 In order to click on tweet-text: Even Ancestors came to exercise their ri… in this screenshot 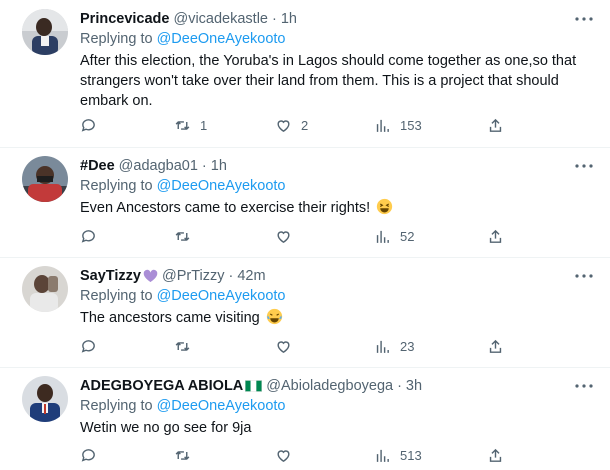, I will do `click(330, 208)`.